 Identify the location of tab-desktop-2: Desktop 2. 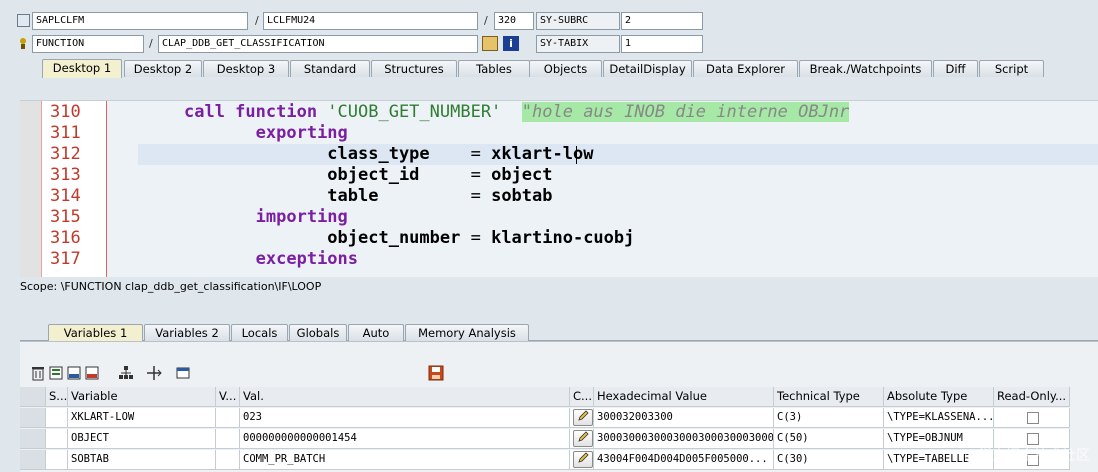
(163, 68).